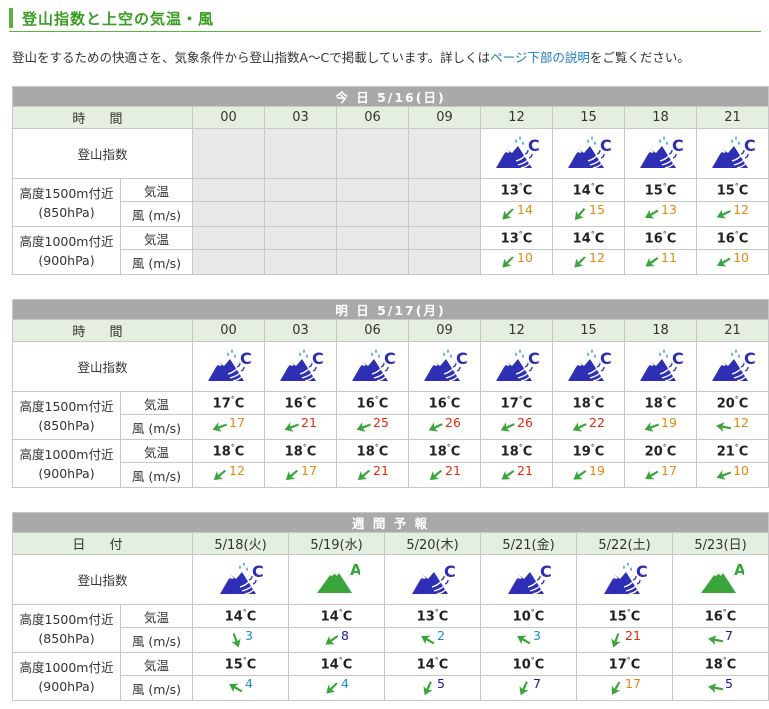  Describe the element at coordinates (441, 635) in the screenshot. I see `wind-speed: 2` at that location.